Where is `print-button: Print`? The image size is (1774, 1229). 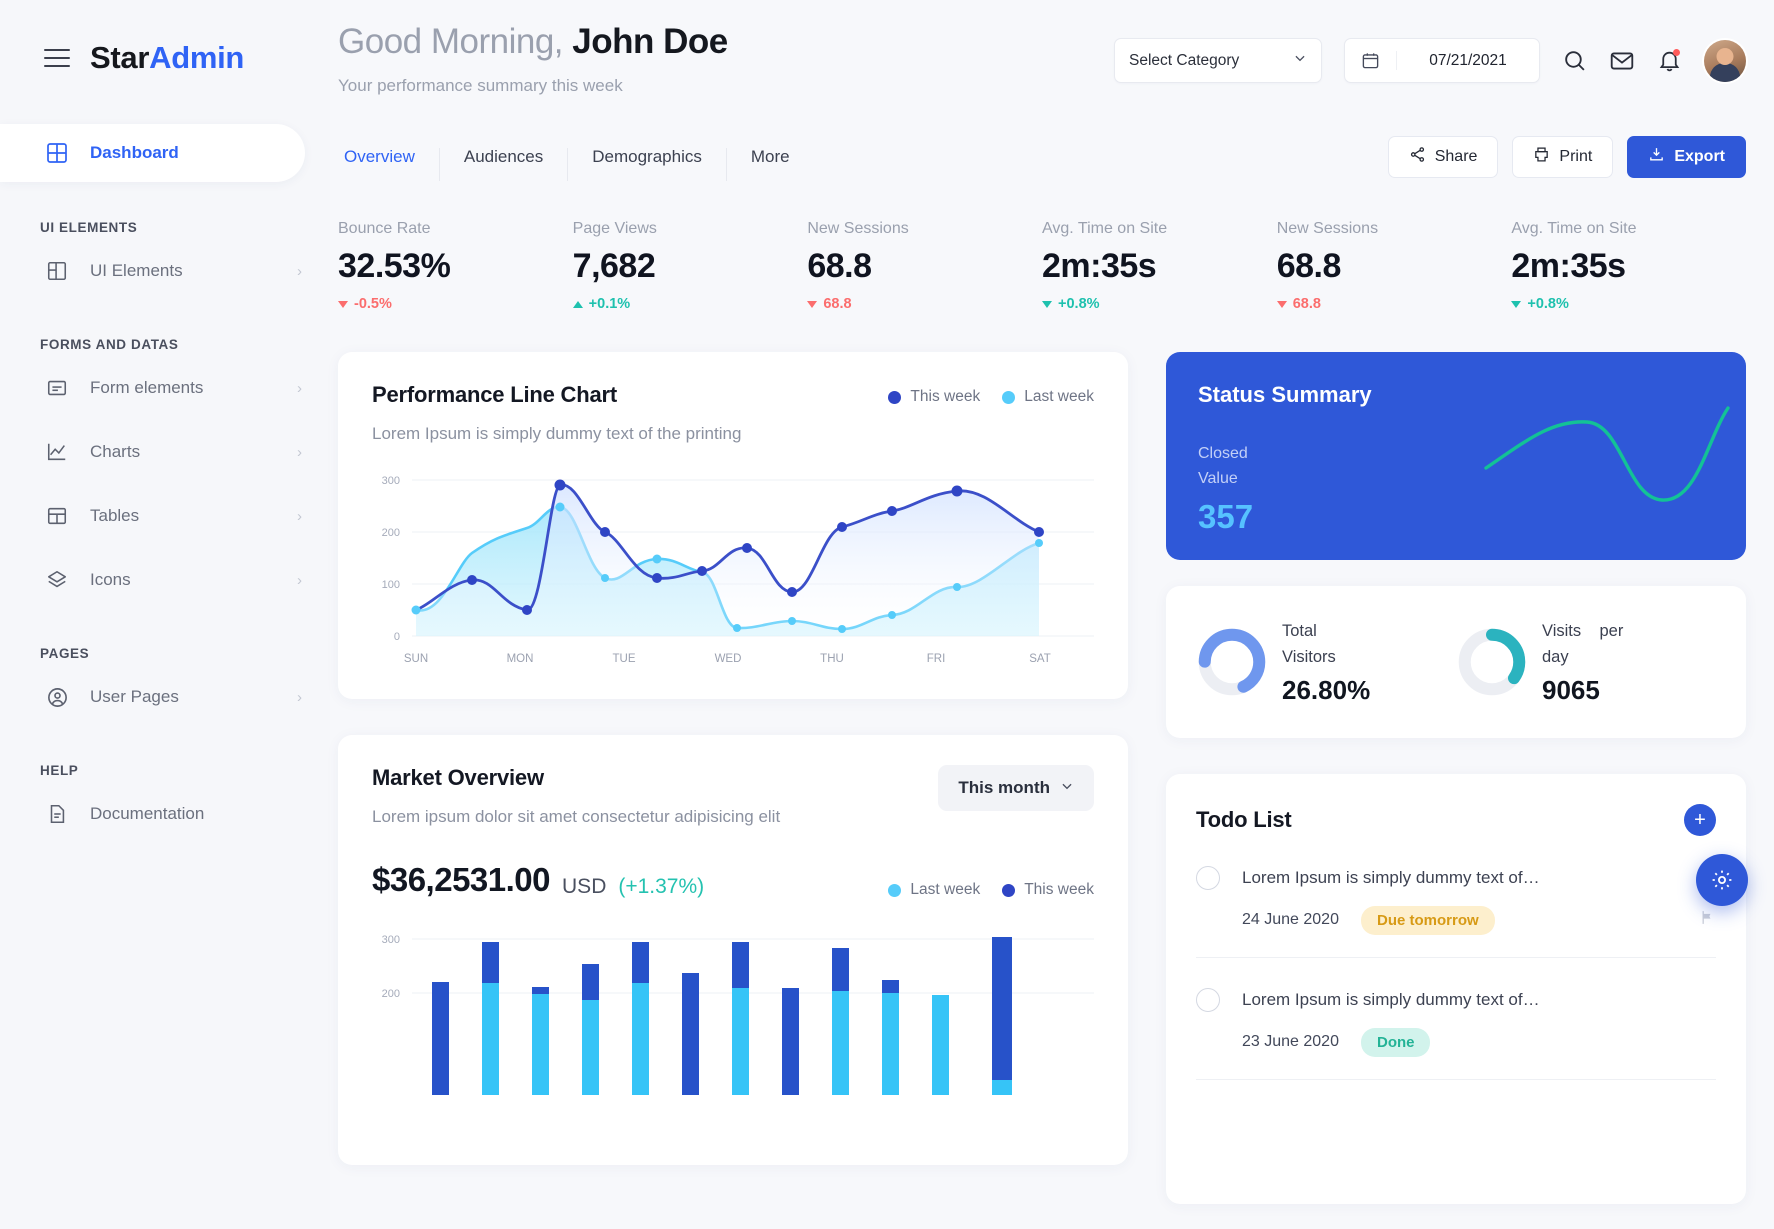
print-button: Print is located at coordinates (1563, 157).